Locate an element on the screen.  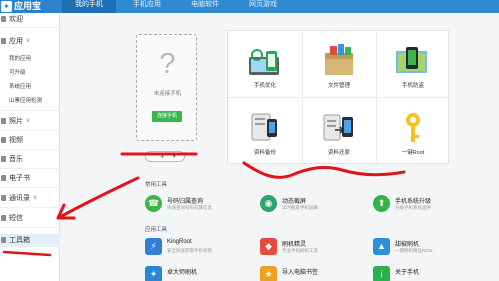
plus-icon: + is located at coordinates (162, 156).